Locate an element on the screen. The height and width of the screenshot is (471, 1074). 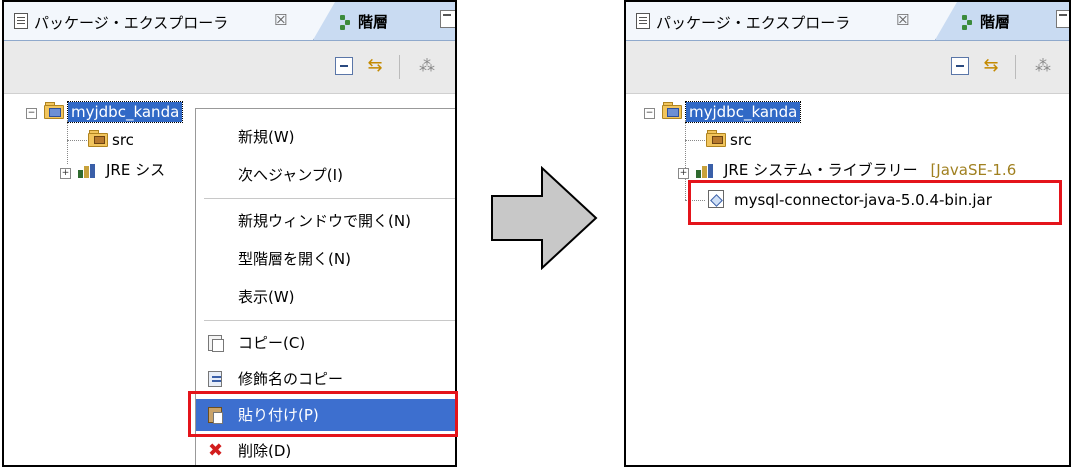
menu-item-open-new-window: 新規ウィンドウで開く(N) is located at coordinates (325, 221).